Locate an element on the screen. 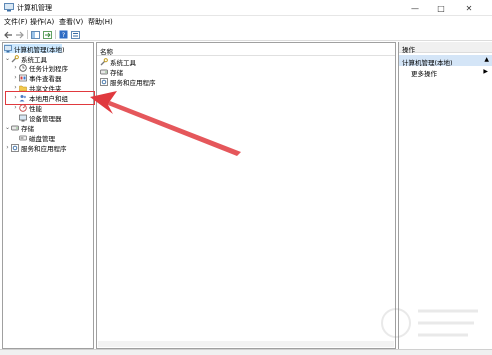 The width and height of the screenshot is (492, 355). tree-item-label: 存储 is located at coordinates (27, 128).